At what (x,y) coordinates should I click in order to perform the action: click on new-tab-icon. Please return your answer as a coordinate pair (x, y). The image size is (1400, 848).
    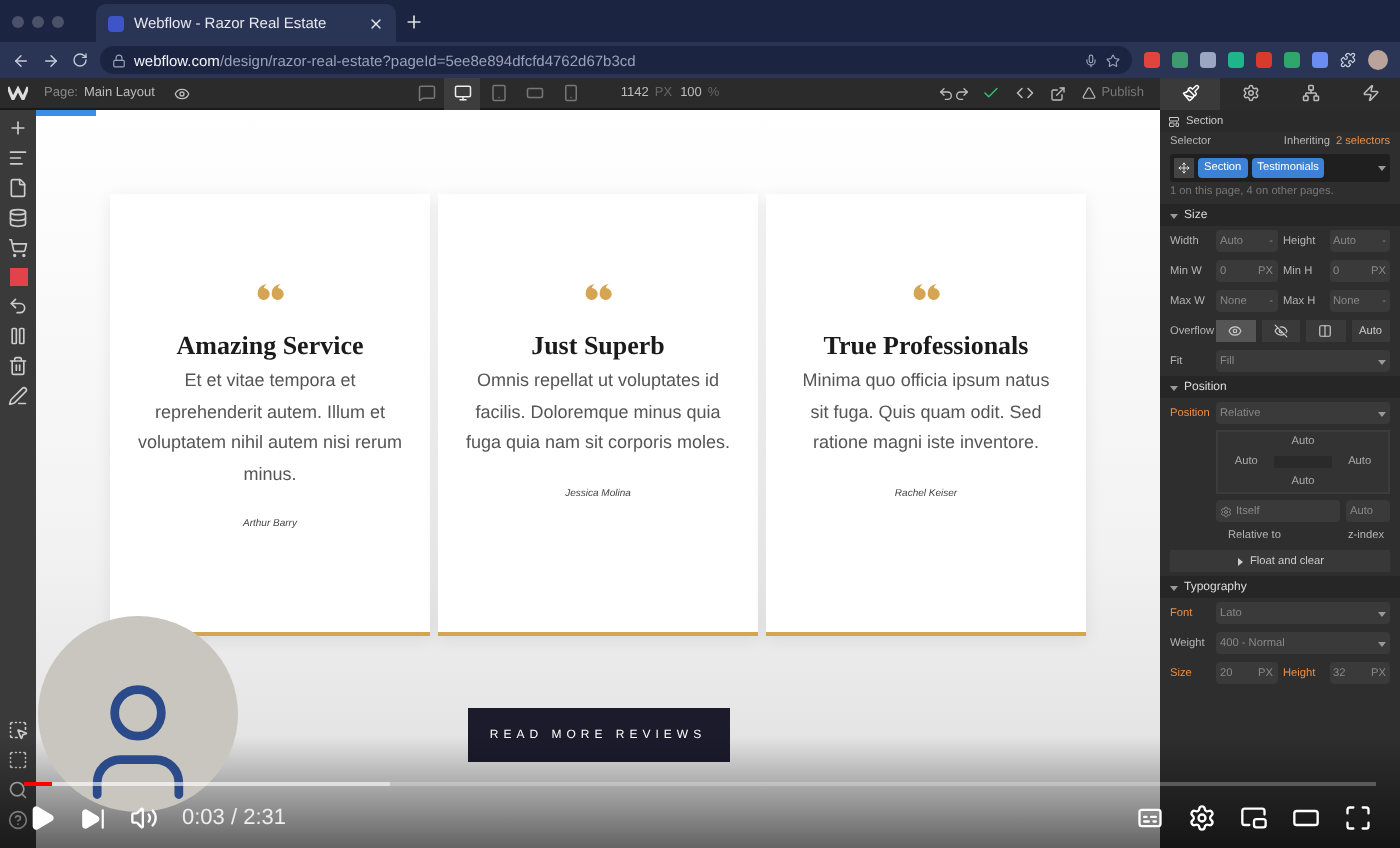
    Looking at the image, I should click on (414, 21).